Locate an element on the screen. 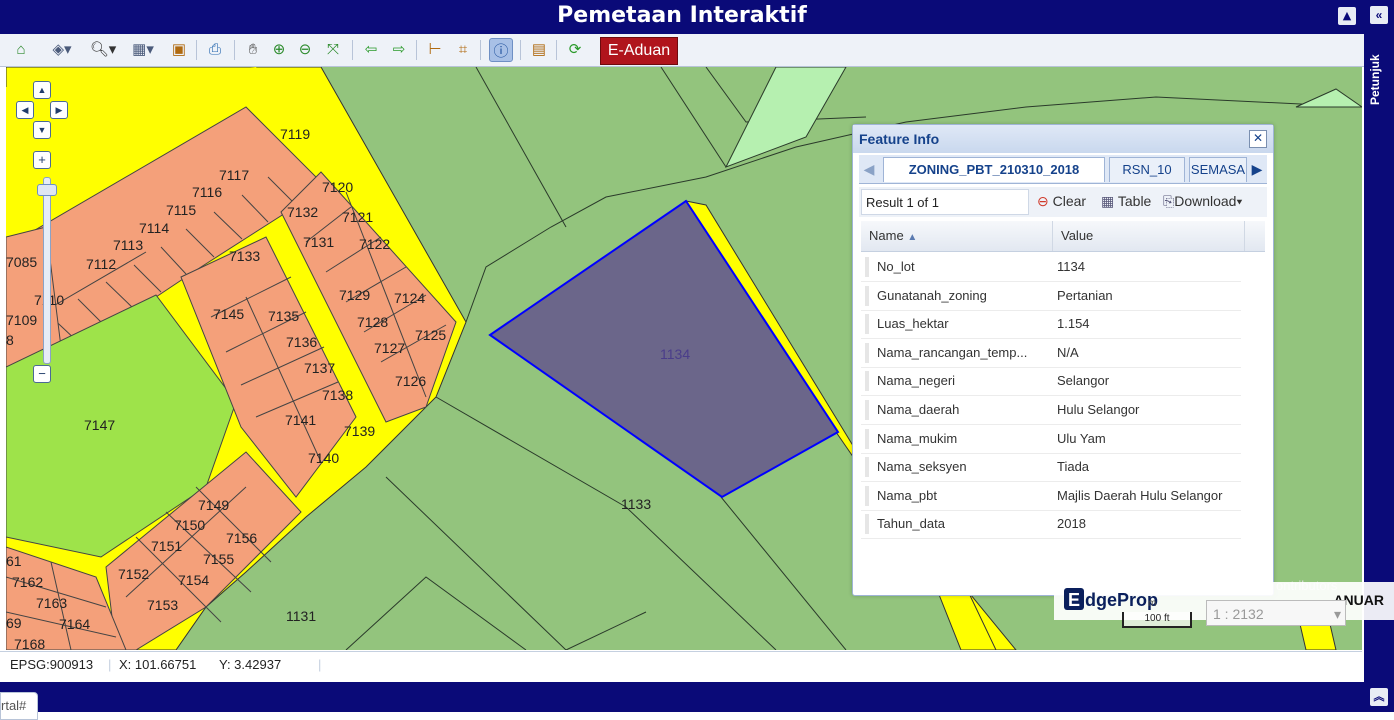 The width and height of the screenshot is (1394, 720). sort-asc-icon: ▲ is located at coordinates (912, 237).